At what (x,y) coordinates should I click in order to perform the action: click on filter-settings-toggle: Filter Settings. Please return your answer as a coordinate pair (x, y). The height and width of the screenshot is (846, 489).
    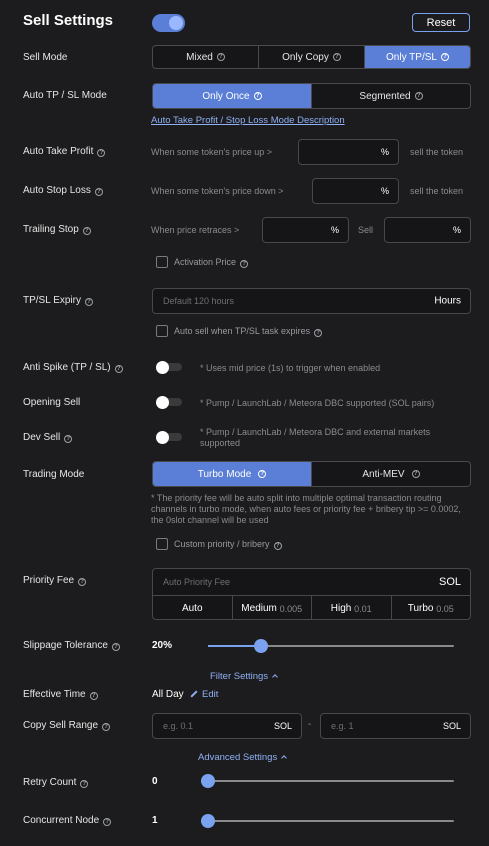
    Looking at the image, I should click on (244, 676).